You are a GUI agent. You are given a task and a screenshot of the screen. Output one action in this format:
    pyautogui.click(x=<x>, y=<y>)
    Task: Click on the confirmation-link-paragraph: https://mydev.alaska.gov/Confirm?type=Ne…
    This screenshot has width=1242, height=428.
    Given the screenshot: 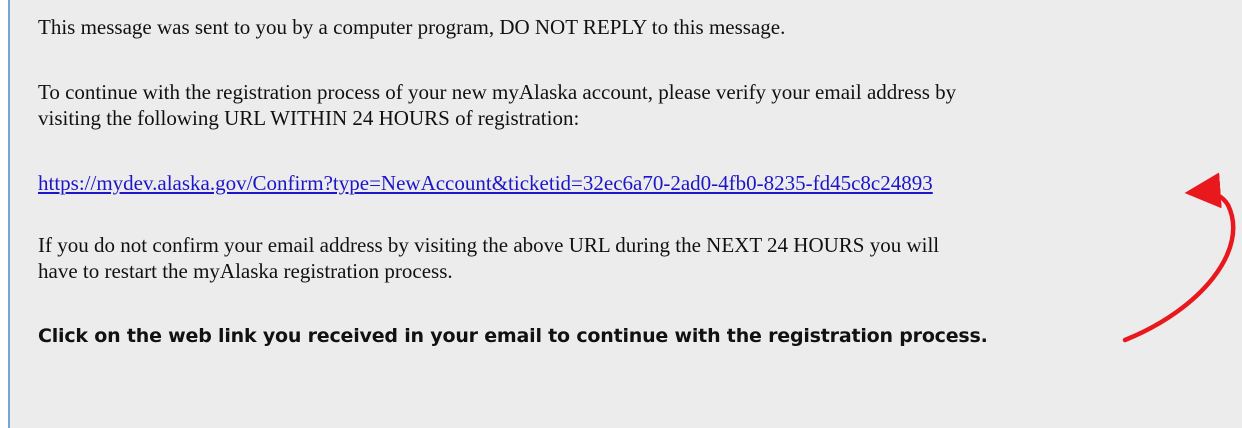 What is the action you would take?
    pyautogui.click(x=485, y=183)
    